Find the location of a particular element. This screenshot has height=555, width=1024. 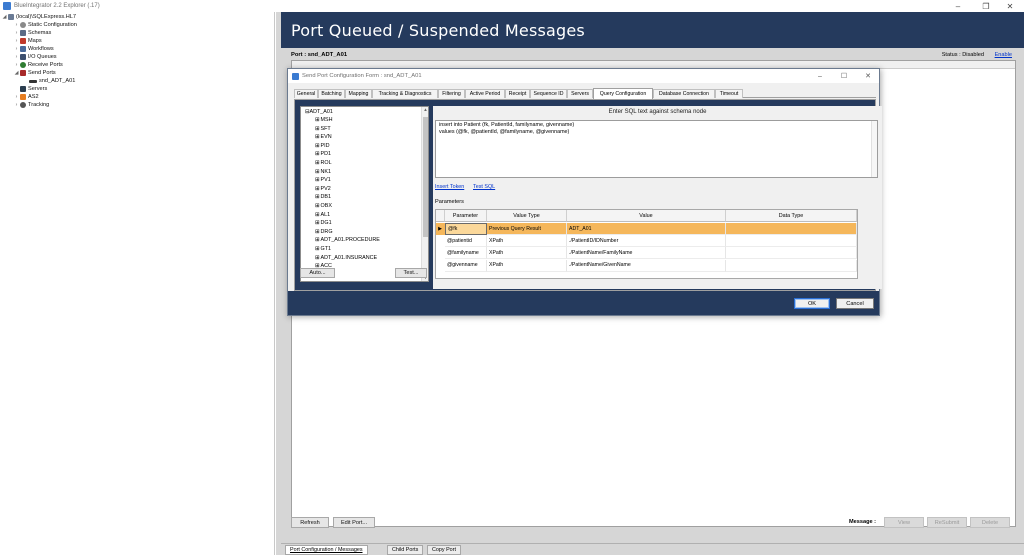

ok-button: OK is located at coordinates (812, 303).